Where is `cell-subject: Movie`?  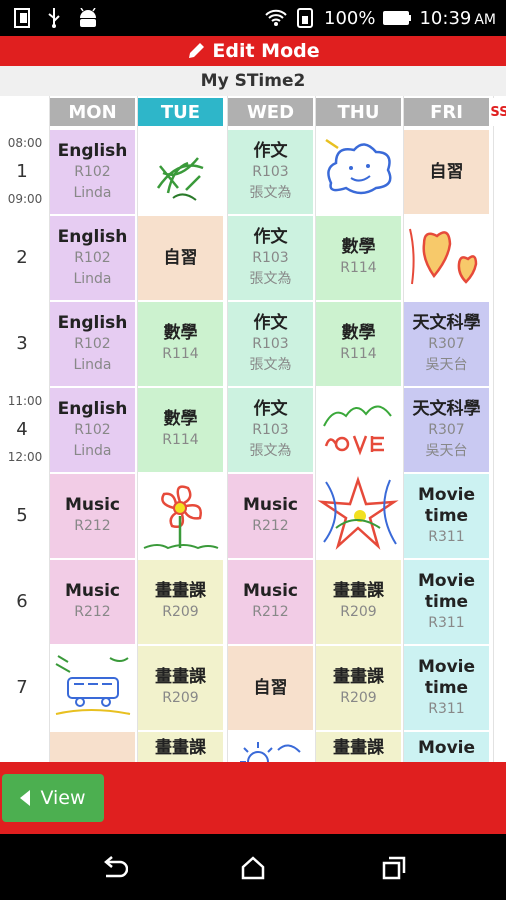 cell-subject: Movie is located at coordinates (446, 748).